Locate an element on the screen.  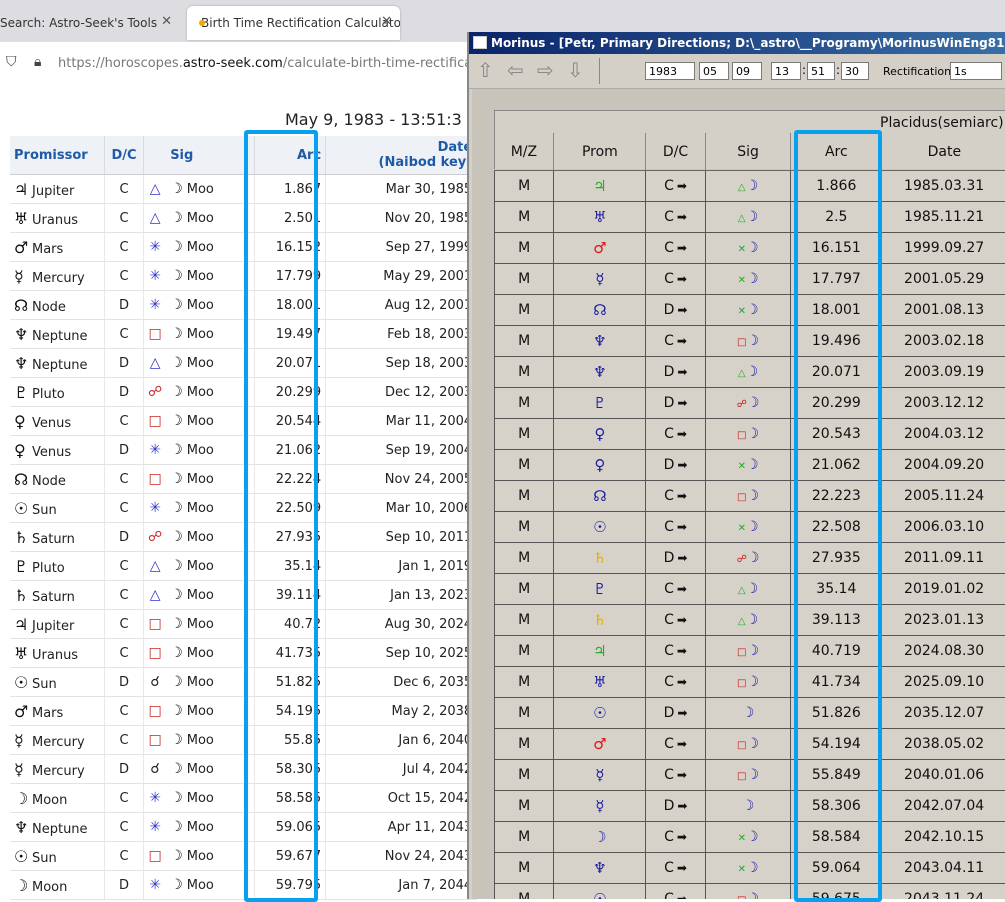
second-input: 30 is located at coordinates (855, 71).